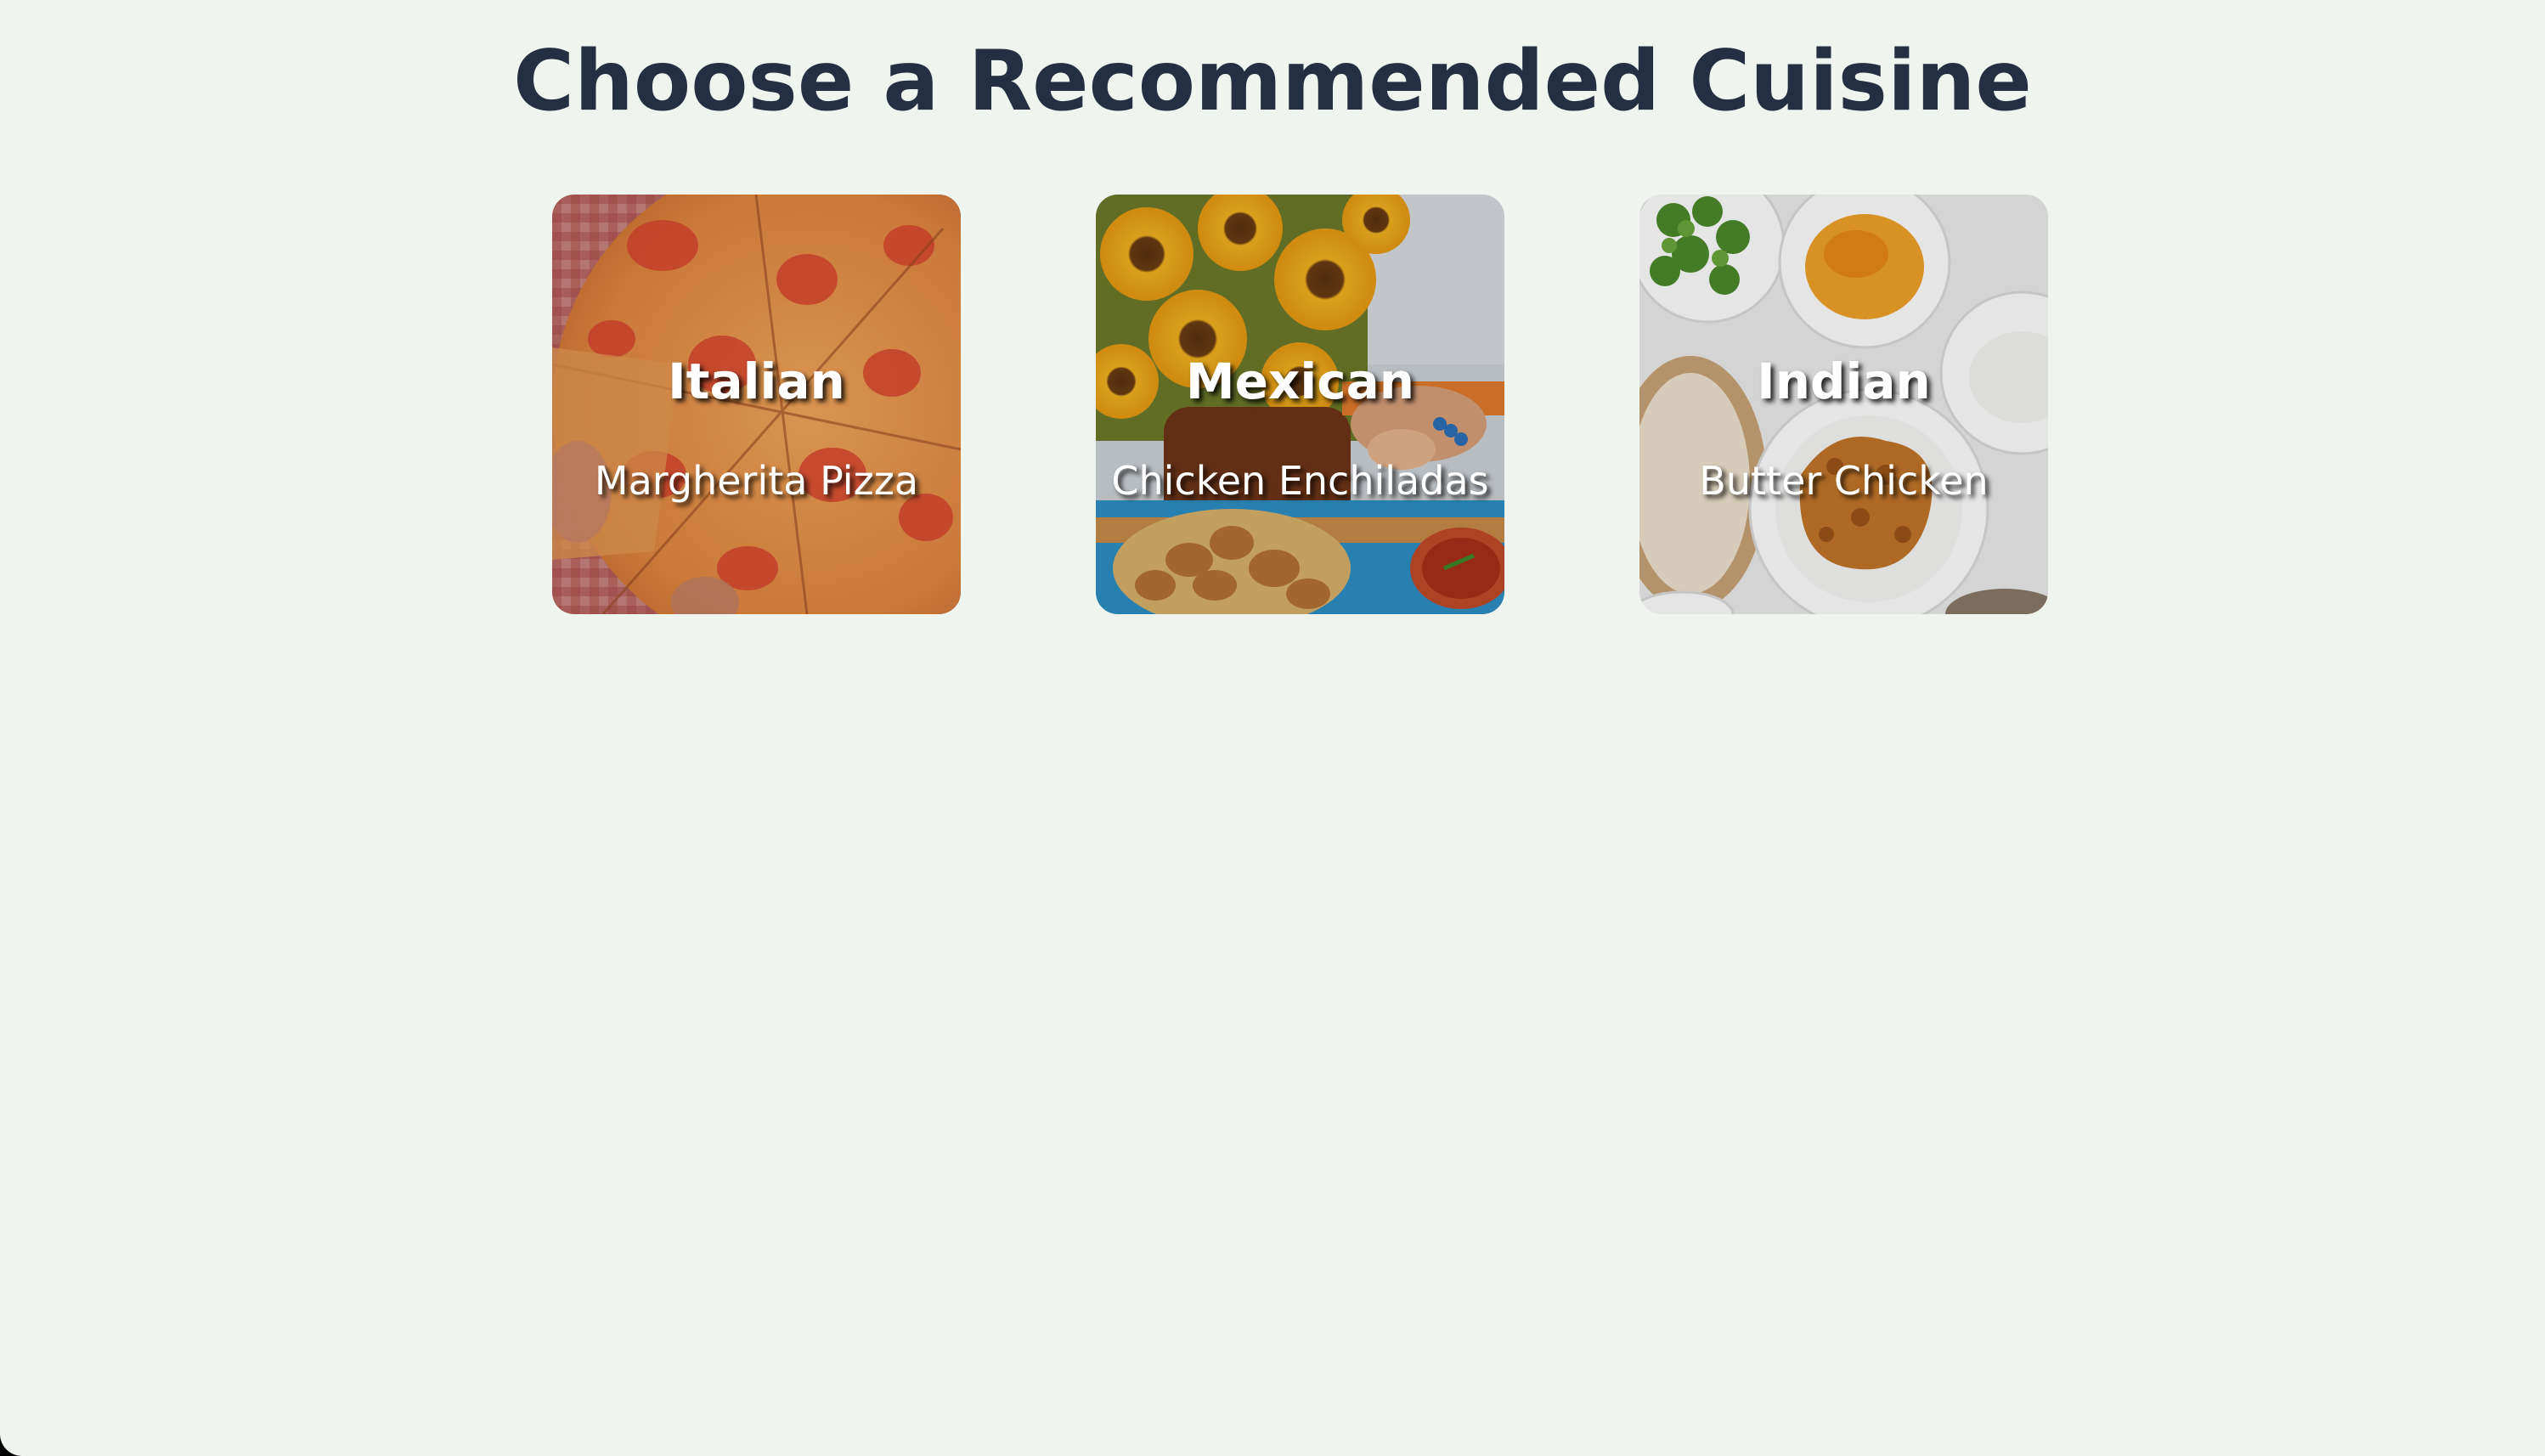 The width and height of the screenshot is (2545, 1456). Describe the element at coordinates (1273, 81) in the screenshot. I see `page-title: Choose a Recommended Cuisine` at that location.